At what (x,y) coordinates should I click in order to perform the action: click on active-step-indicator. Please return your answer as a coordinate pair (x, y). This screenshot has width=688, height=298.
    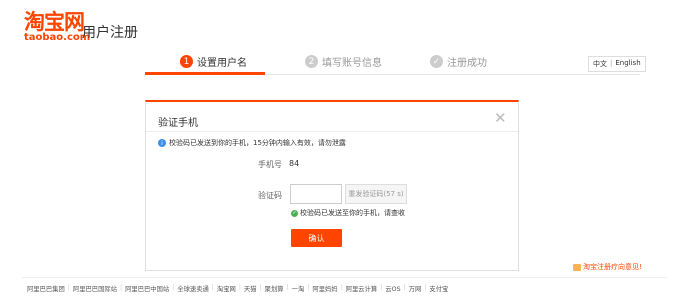
    Looking at the image, I should click on (205, 73).